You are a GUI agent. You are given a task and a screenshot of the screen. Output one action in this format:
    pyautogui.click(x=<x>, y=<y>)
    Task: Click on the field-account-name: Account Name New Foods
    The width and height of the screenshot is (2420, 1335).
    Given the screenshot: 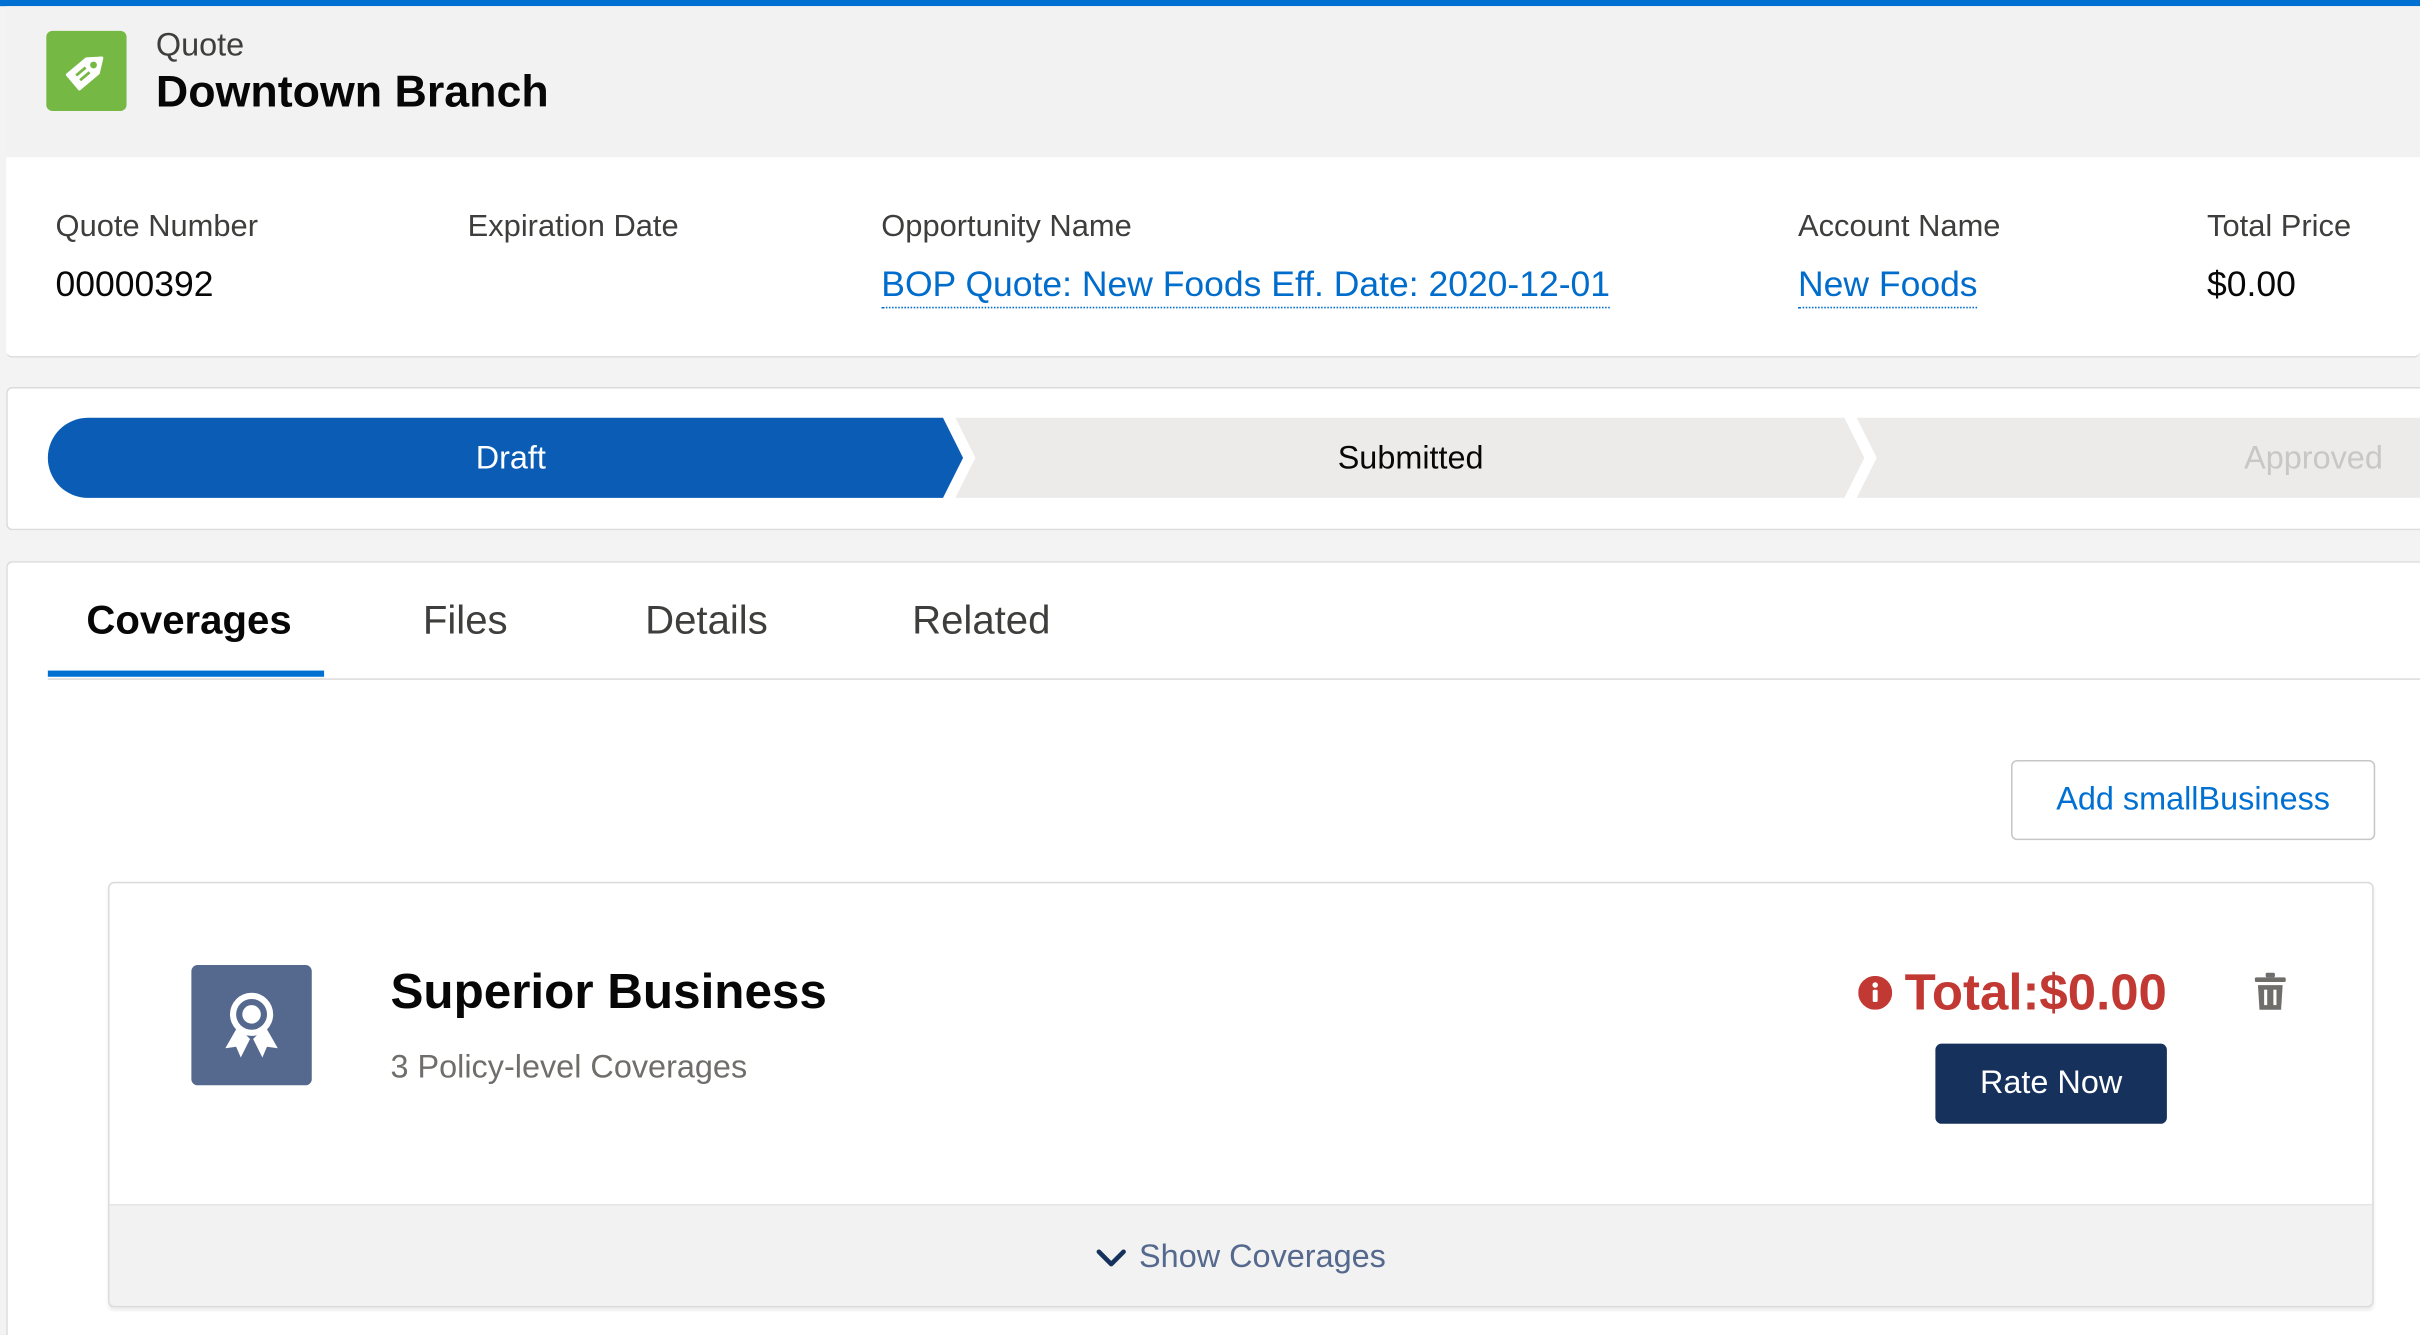 What is the action you would take?
    pyautogui.click(x=1899, y=259)
    